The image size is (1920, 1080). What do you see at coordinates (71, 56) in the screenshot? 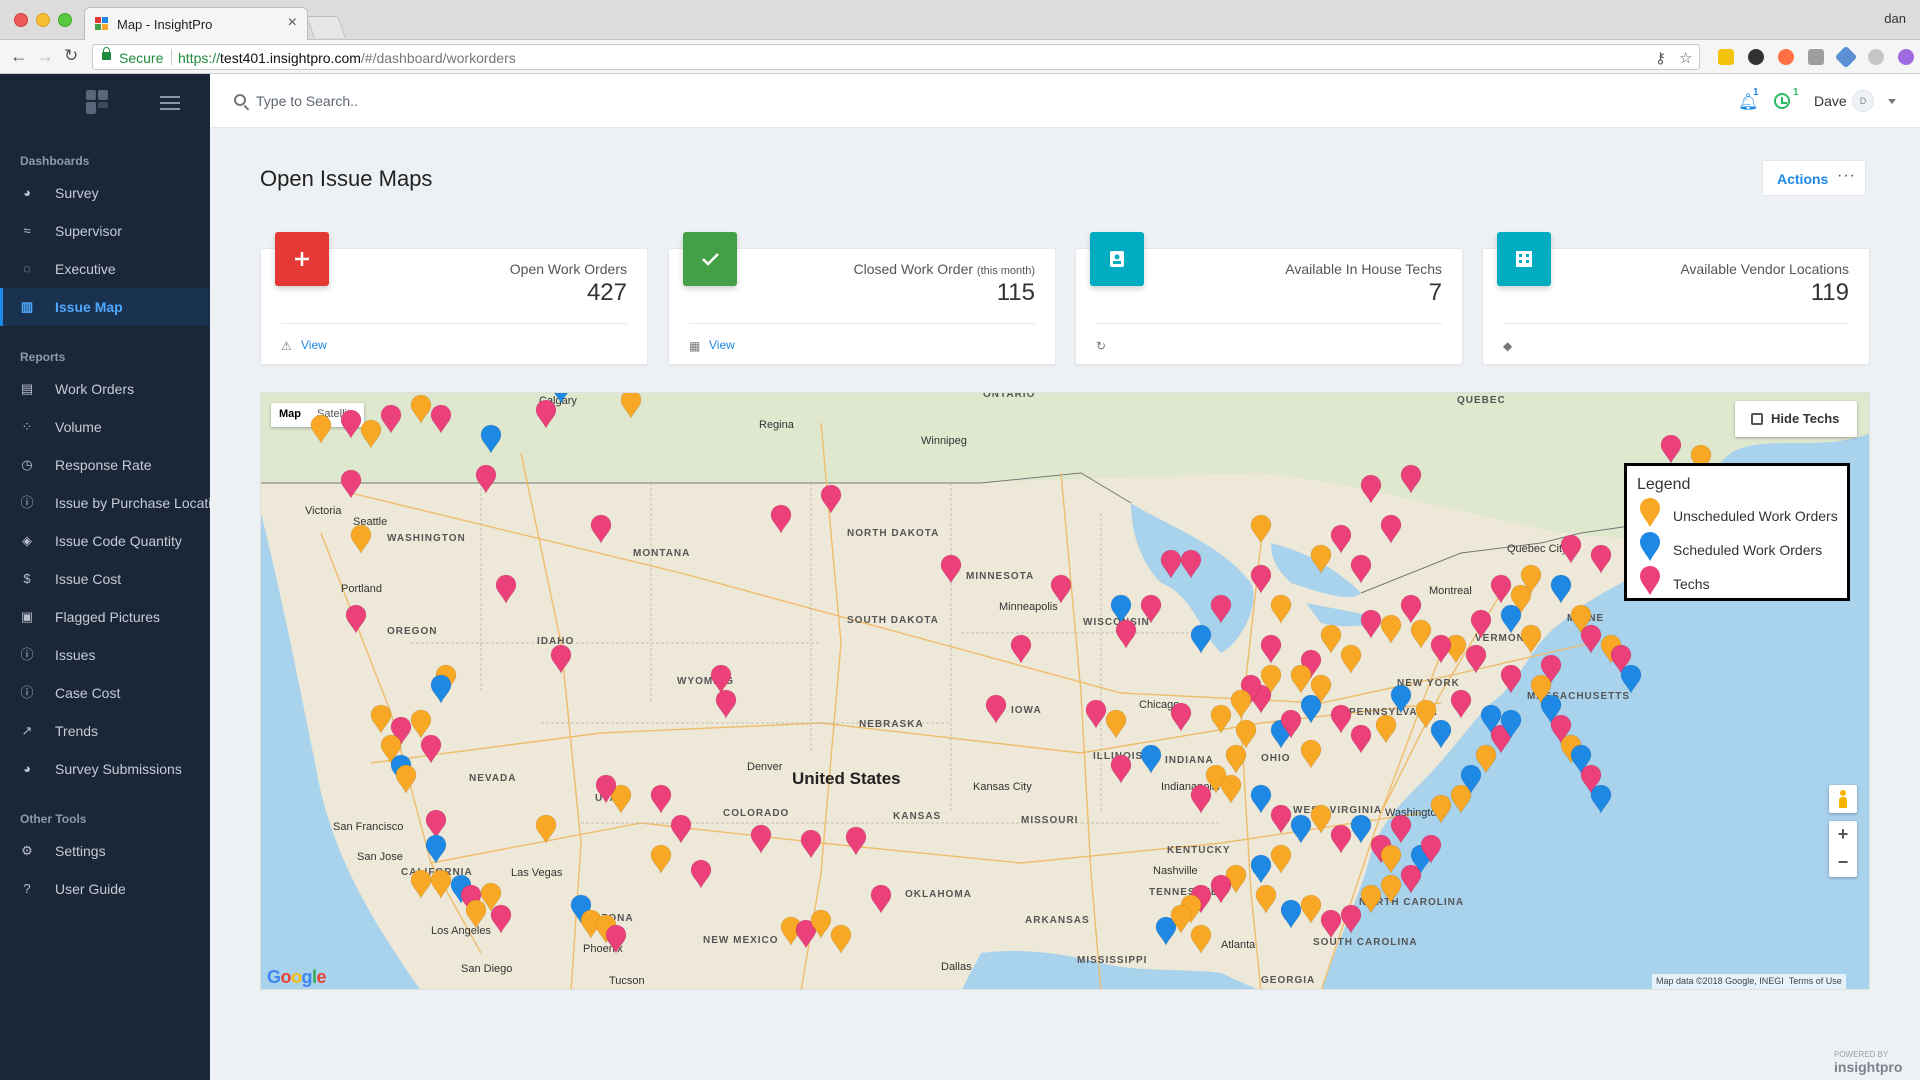
I see `reload-icon: ↻` at bounding box center [71, 56].